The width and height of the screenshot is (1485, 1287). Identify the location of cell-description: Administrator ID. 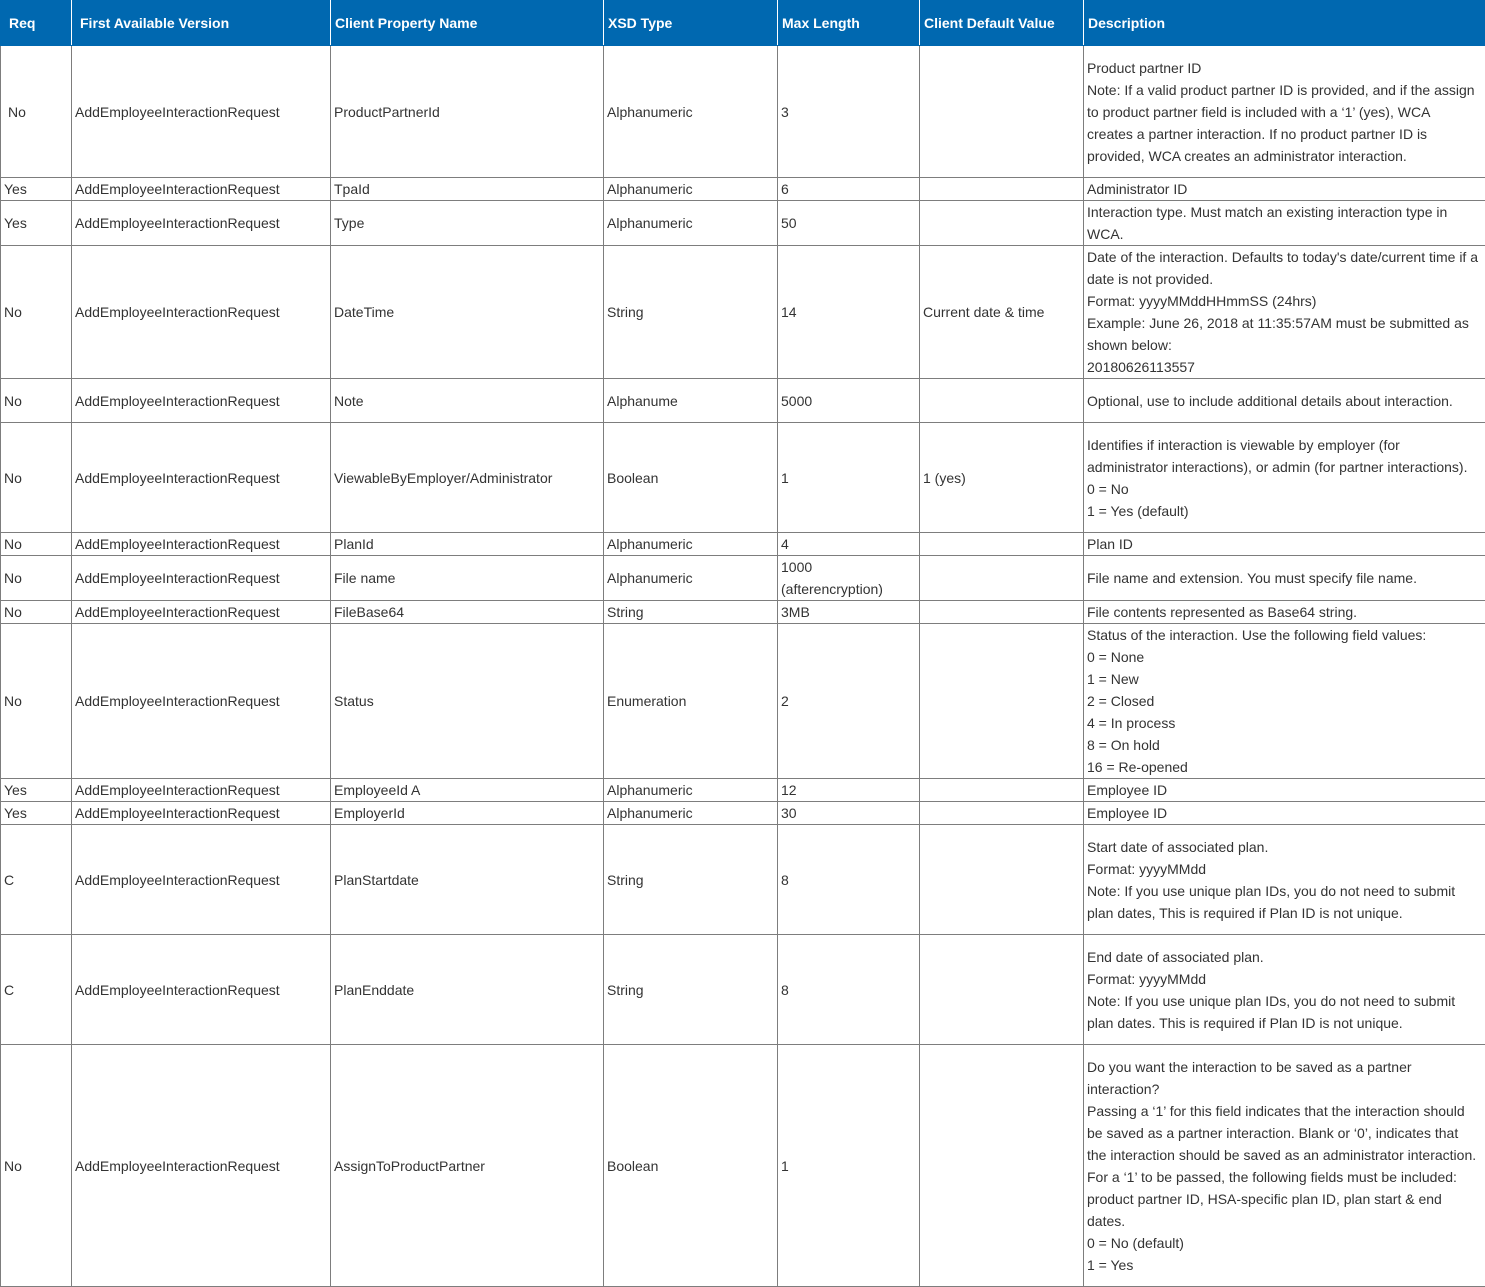
(1284, 189).